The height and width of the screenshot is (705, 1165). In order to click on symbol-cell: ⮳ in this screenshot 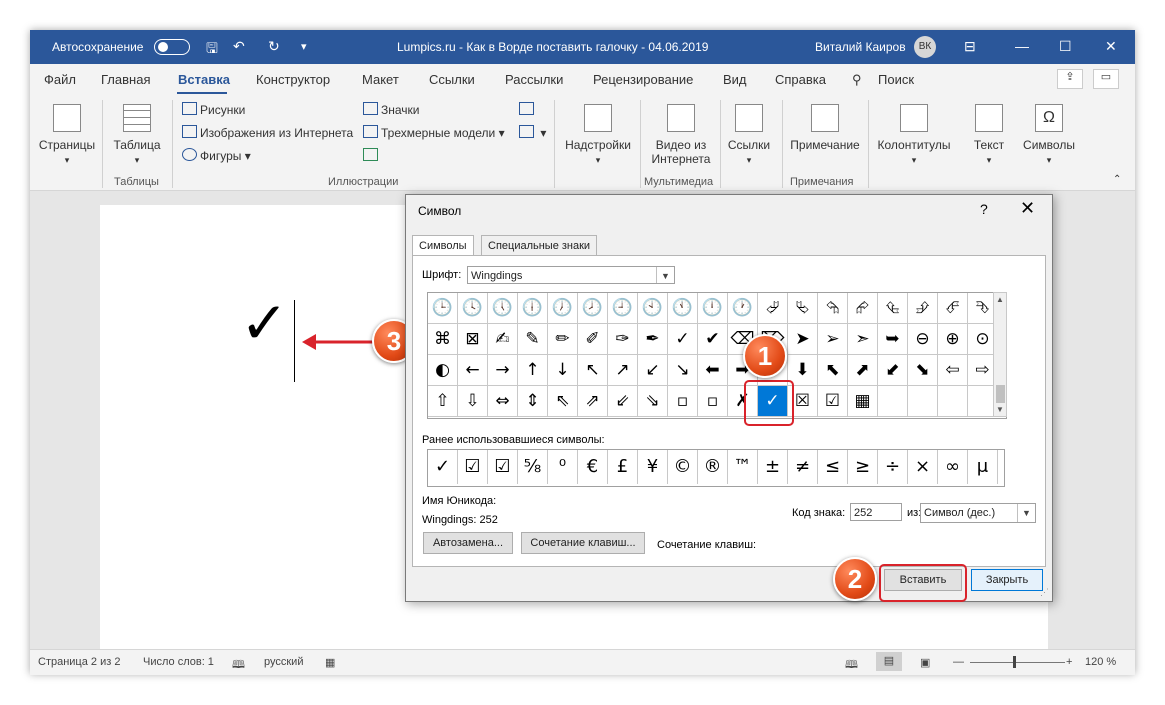, I will do `click(863, 308)`.